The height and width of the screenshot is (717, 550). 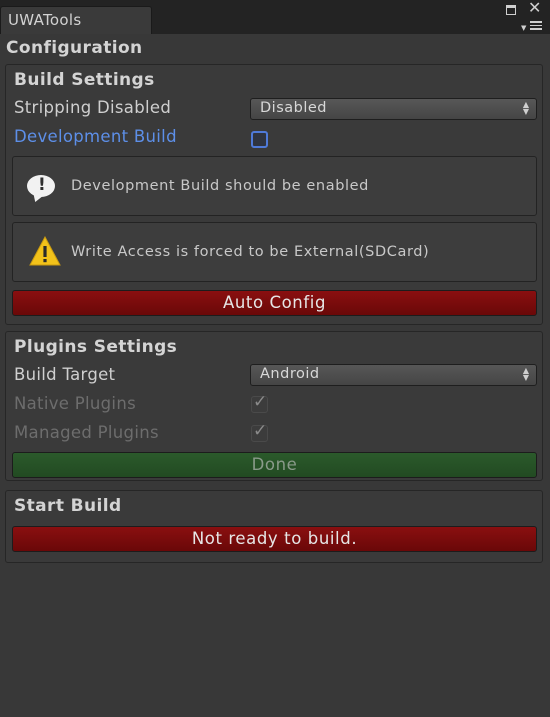 What do you see at coordinates (65, 374) in the screenshot?
I see `build-target-label: Build Target` at bounding box center [65, 374].